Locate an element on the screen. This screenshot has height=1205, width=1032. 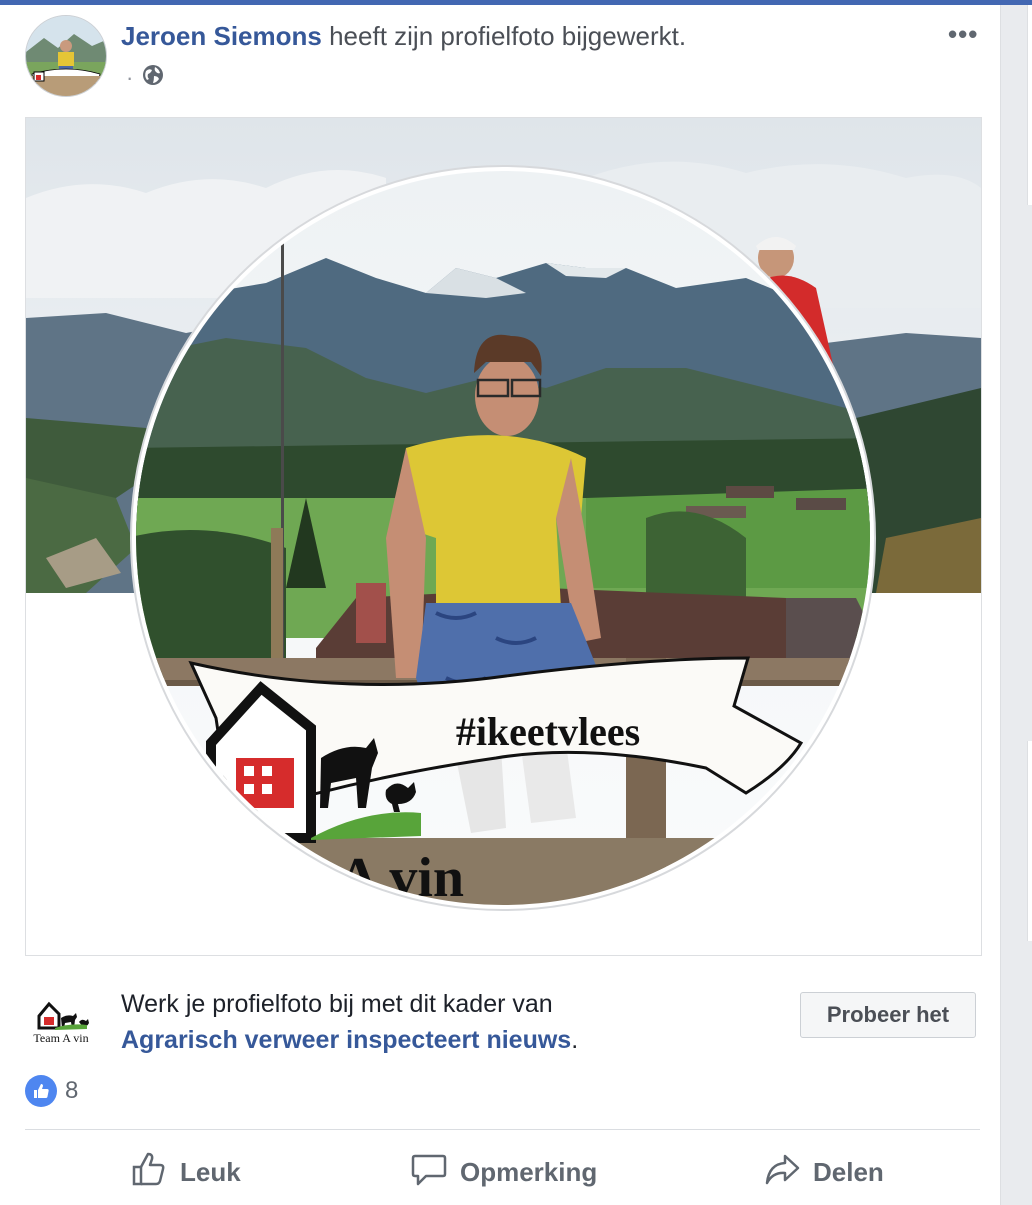
thumbs-up-icon is located at coordinates (149, 1172).